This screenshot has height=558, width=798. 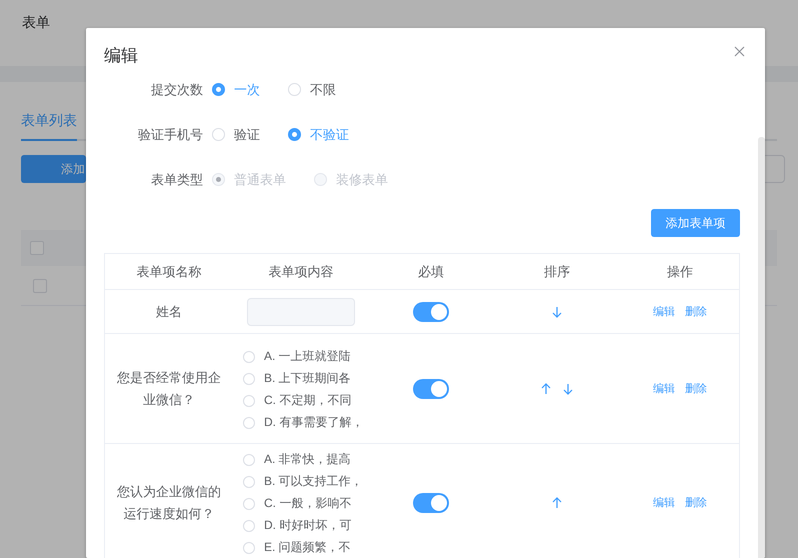 I want to click on option-label: D. 时好时坏，可, so click(x=308, y=525).